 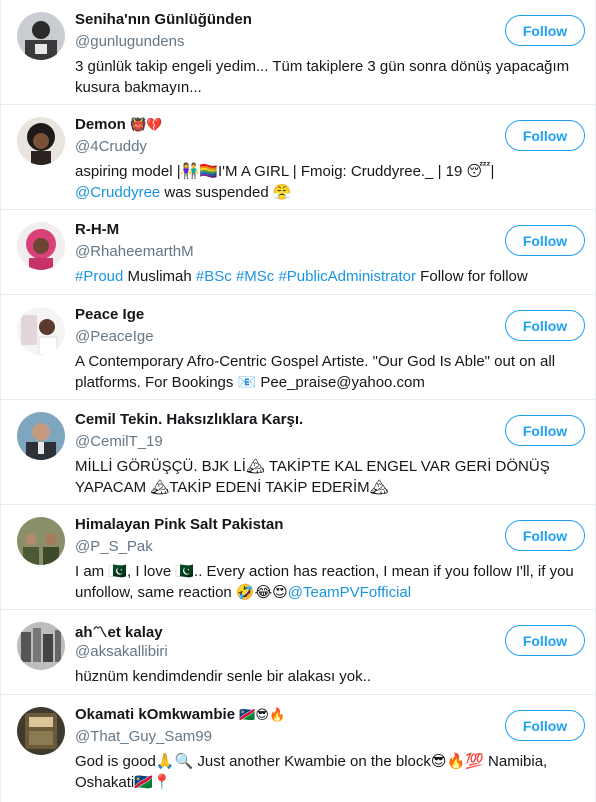 What do you see at coordinates (349, 592) in the screenshot?
I see `mention-link: @TeamPVFofficial` at bounding box center [349, 592].